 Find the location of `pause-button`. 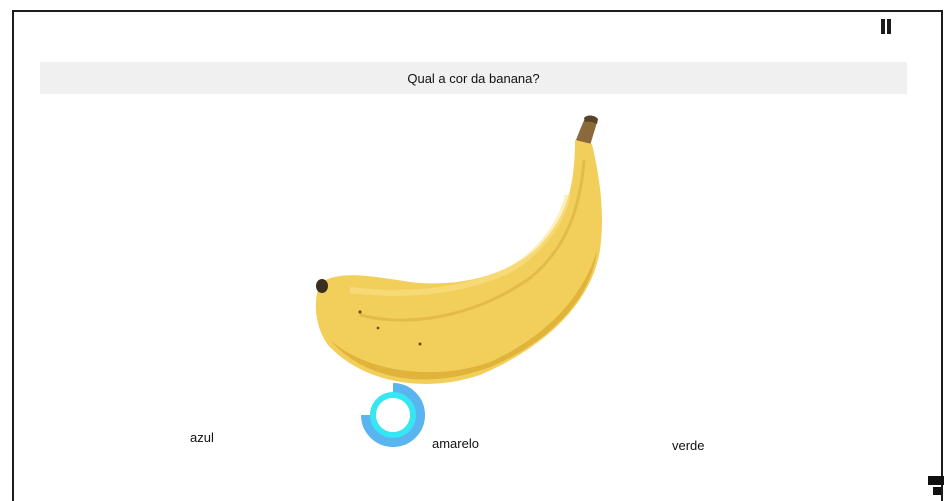

pause-button is located at coordinates (886, 27).